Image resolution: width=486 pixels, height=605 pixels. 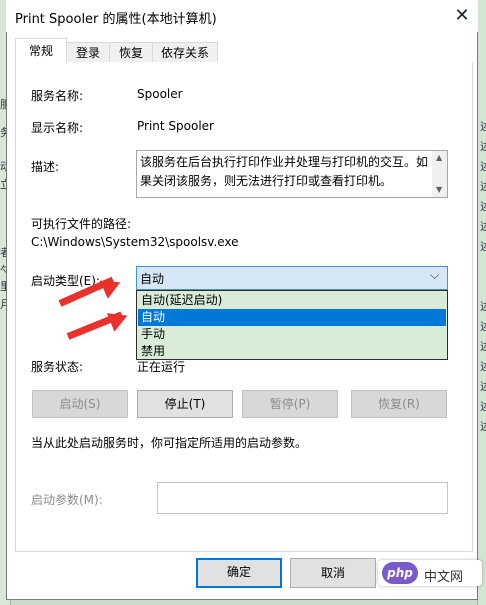 I want to click on service-name-value: Spooler, so click(x=160, y=94).